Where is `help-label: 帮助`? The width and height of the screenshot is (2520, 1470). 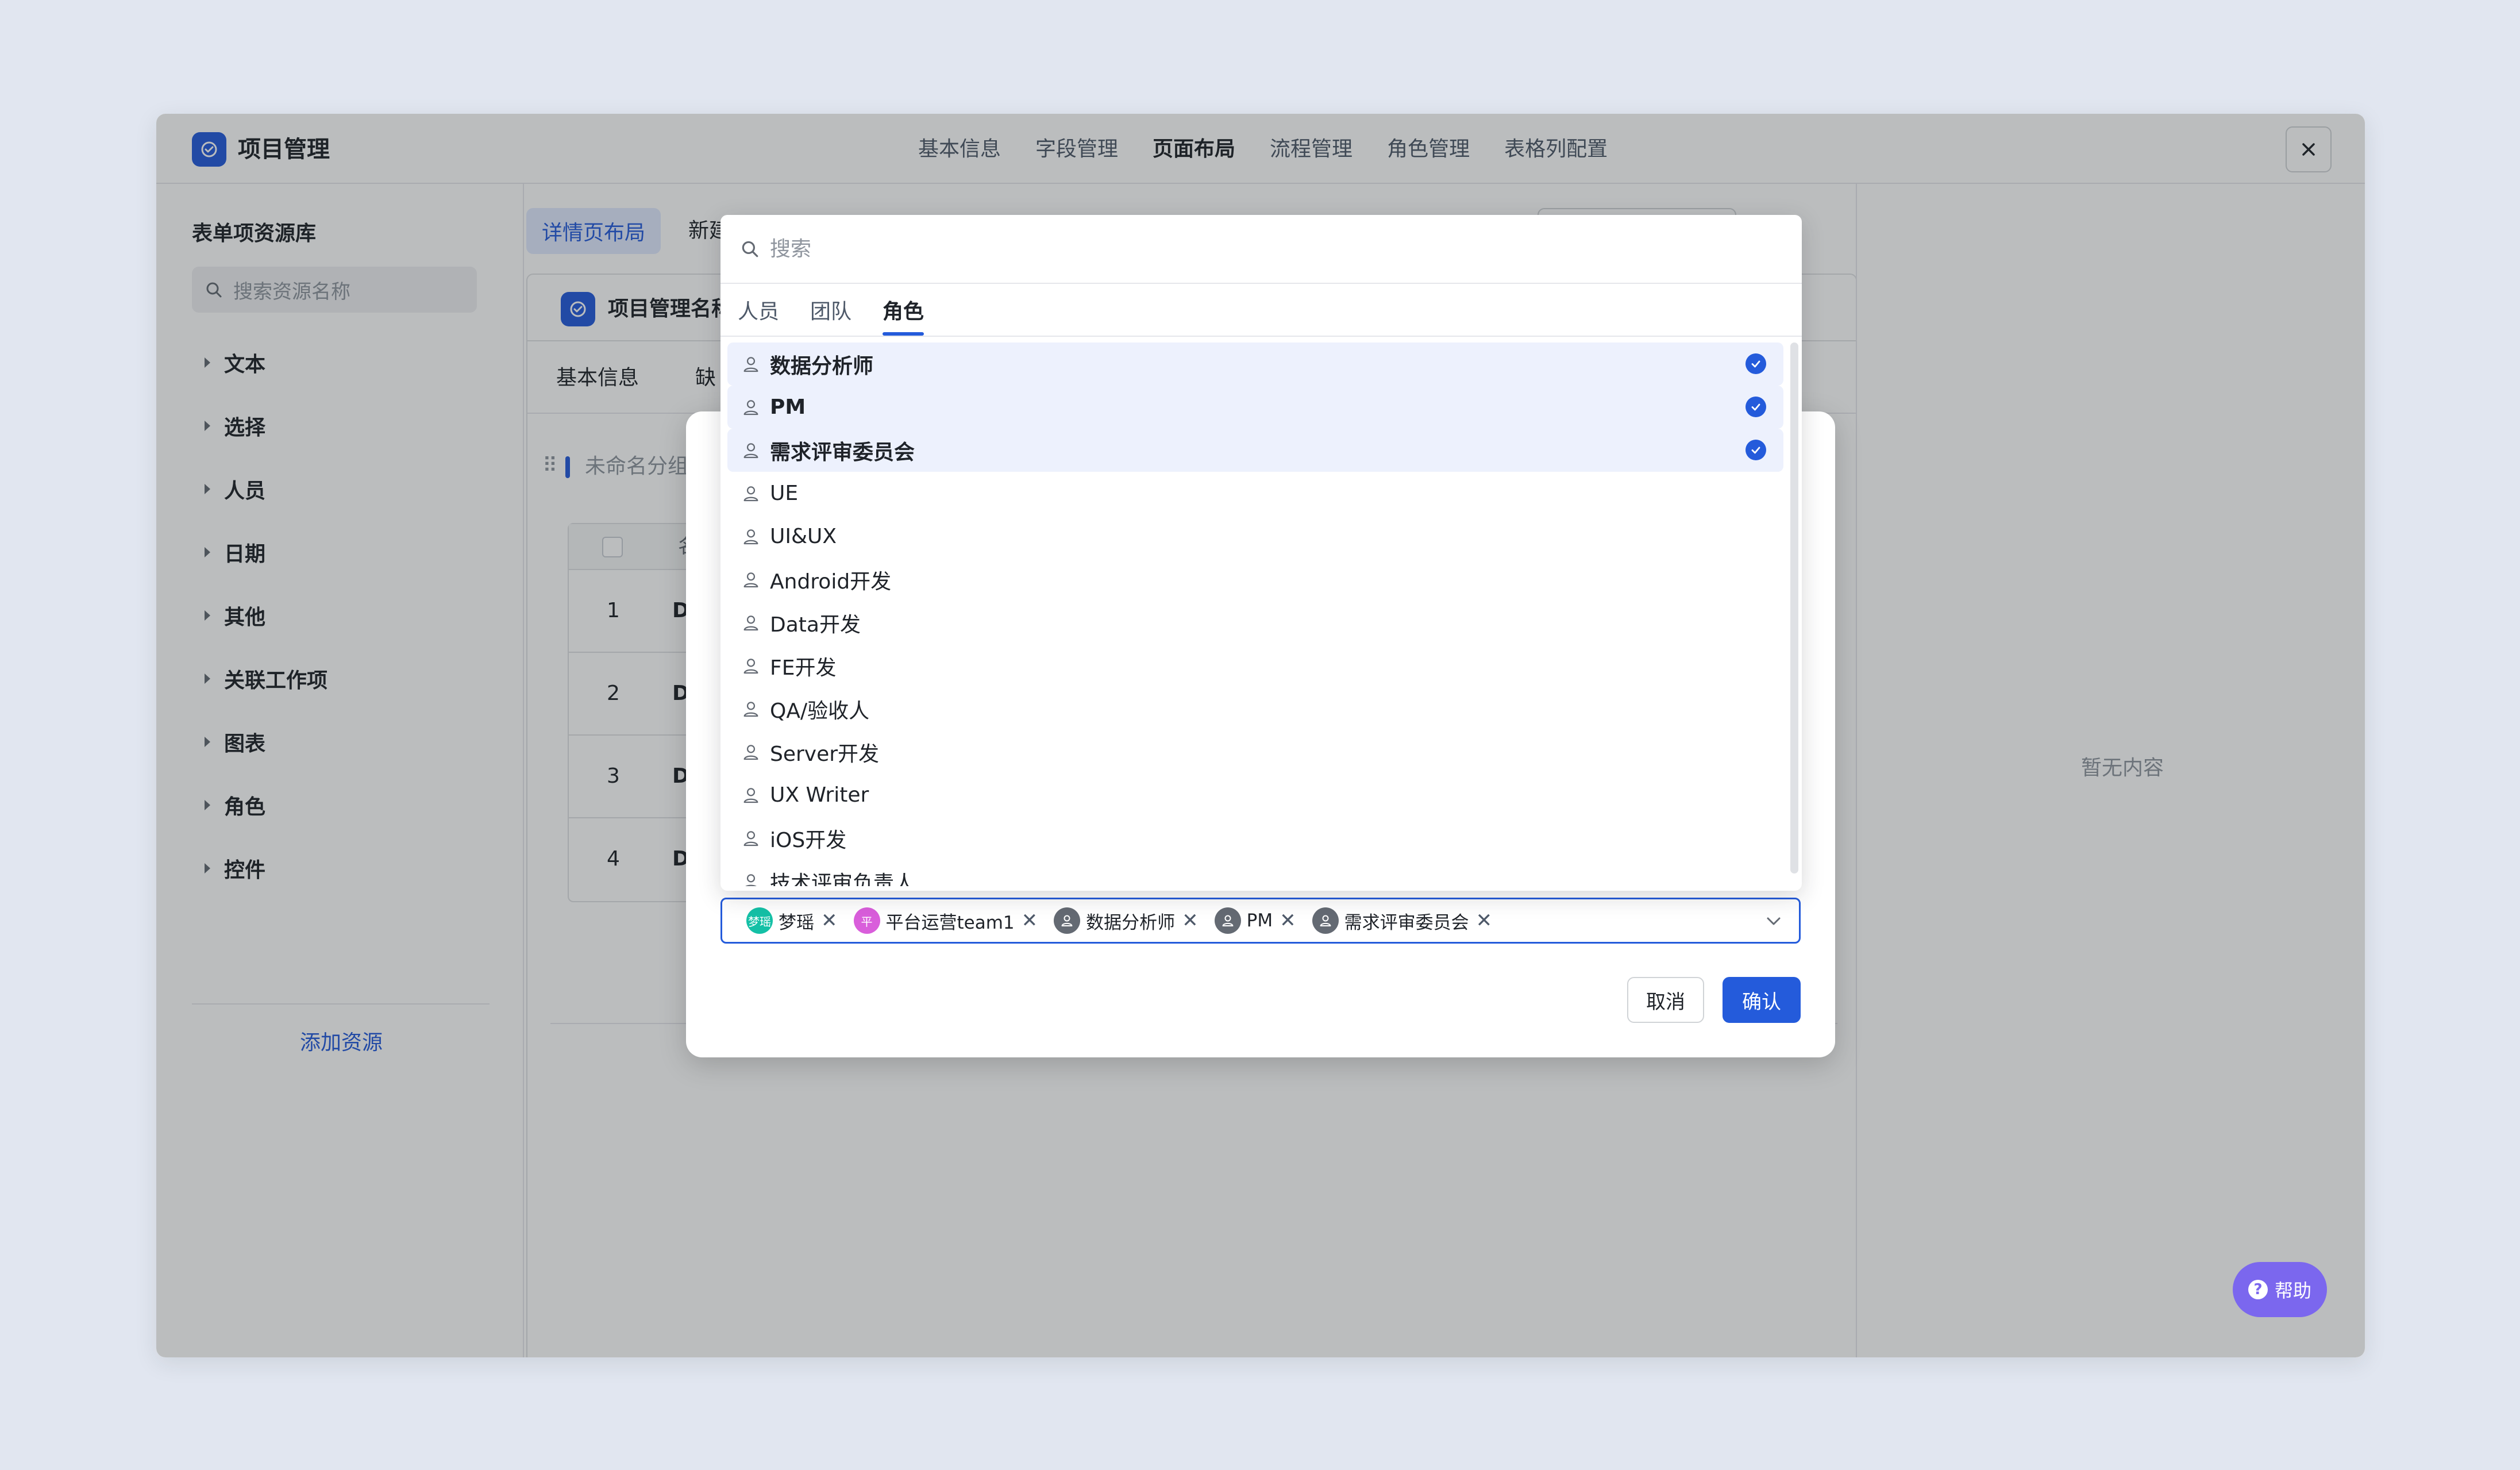
help-label: 帮助 is located at coordinates (2293, 1291).